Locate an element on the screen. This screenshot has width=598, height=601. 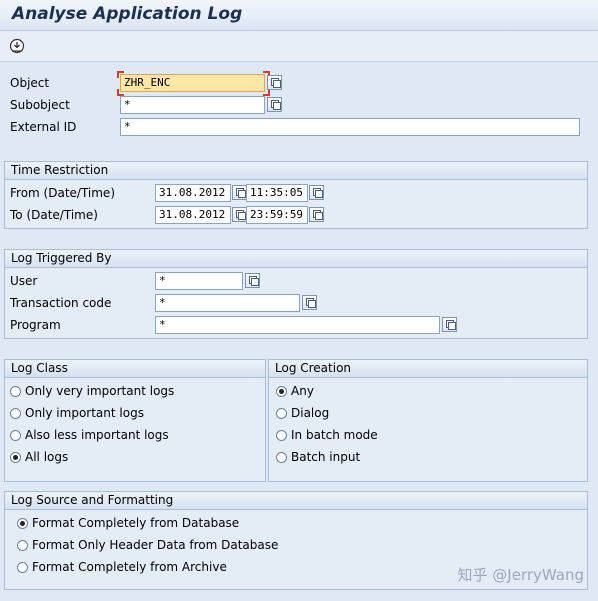
log-creation-option-label: Any is located at coordinates (302, 391).